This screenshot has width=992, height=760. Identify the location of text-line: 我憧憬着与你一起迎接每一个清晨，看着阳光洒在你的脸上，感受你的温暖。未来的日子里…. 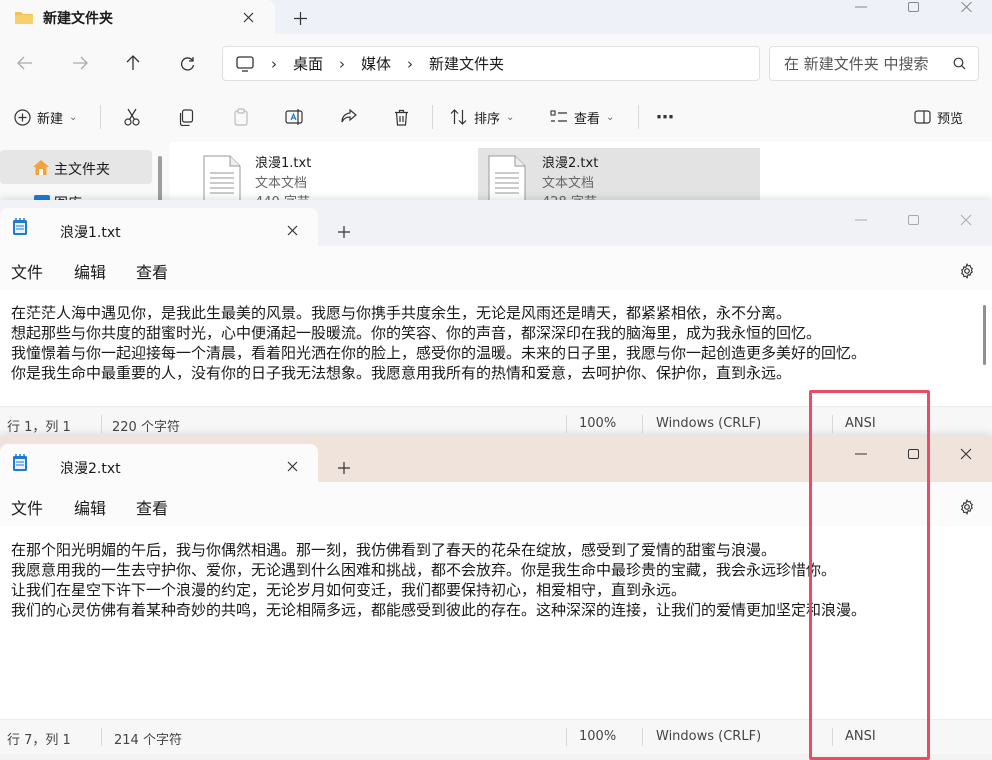
(439, 353).